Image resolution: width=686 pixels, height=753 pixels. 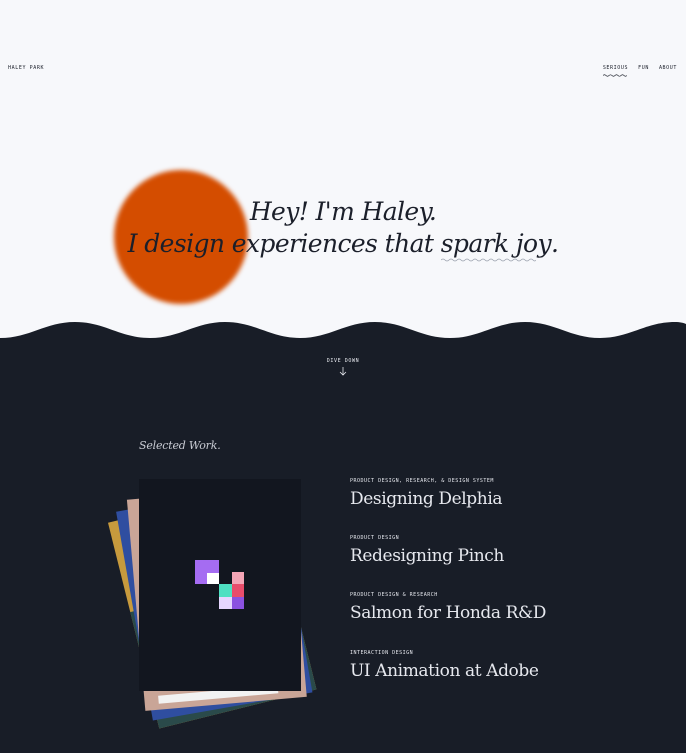 I want to click on project-tag: PRODUCT DESIGN, so click(x=375, y=538).